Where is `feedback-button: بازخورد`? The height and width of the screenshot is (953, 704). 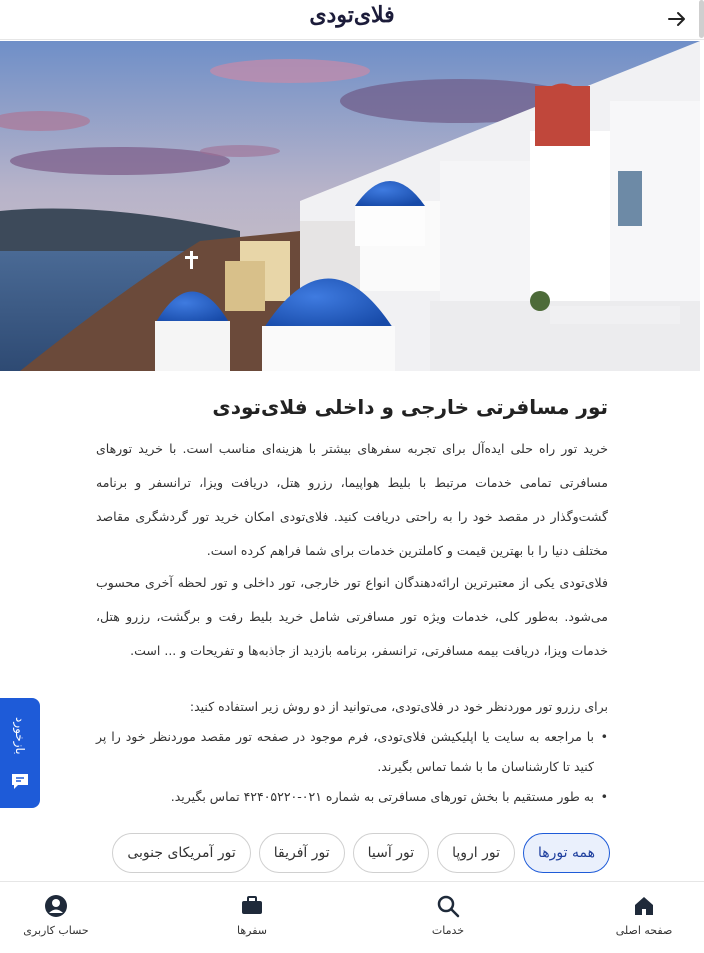 feedback-button: بازخورد is located at coordinates (20, 753).